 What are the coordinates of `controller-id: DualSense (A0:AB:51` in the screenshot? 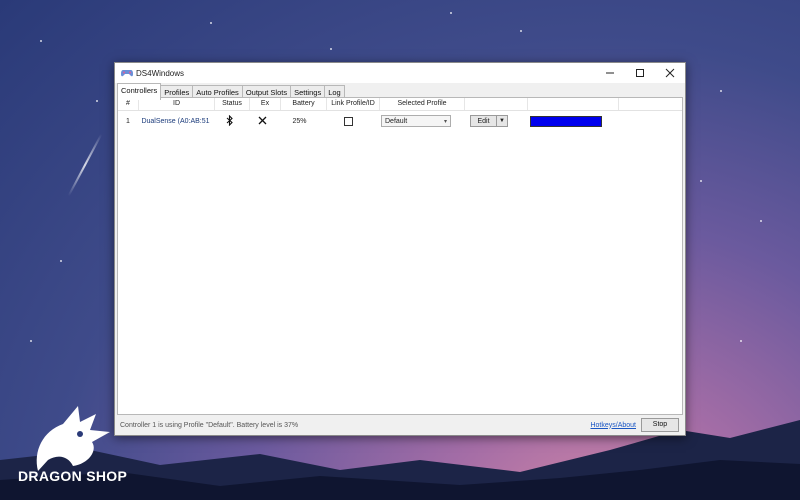 It's located at (175, 121).